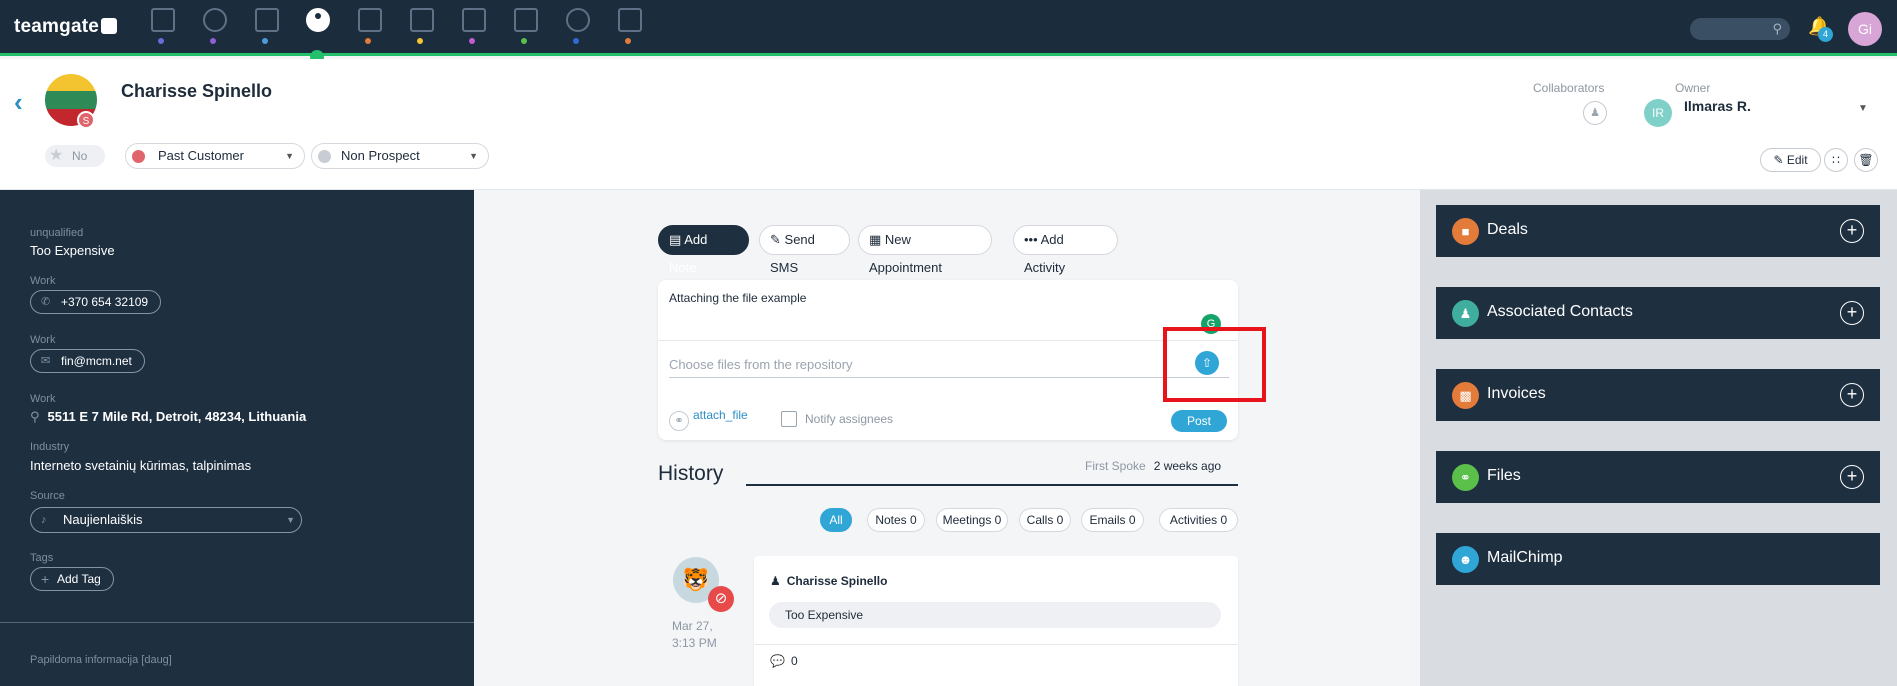  I want to click on forecast-icon, so click(630, 20).